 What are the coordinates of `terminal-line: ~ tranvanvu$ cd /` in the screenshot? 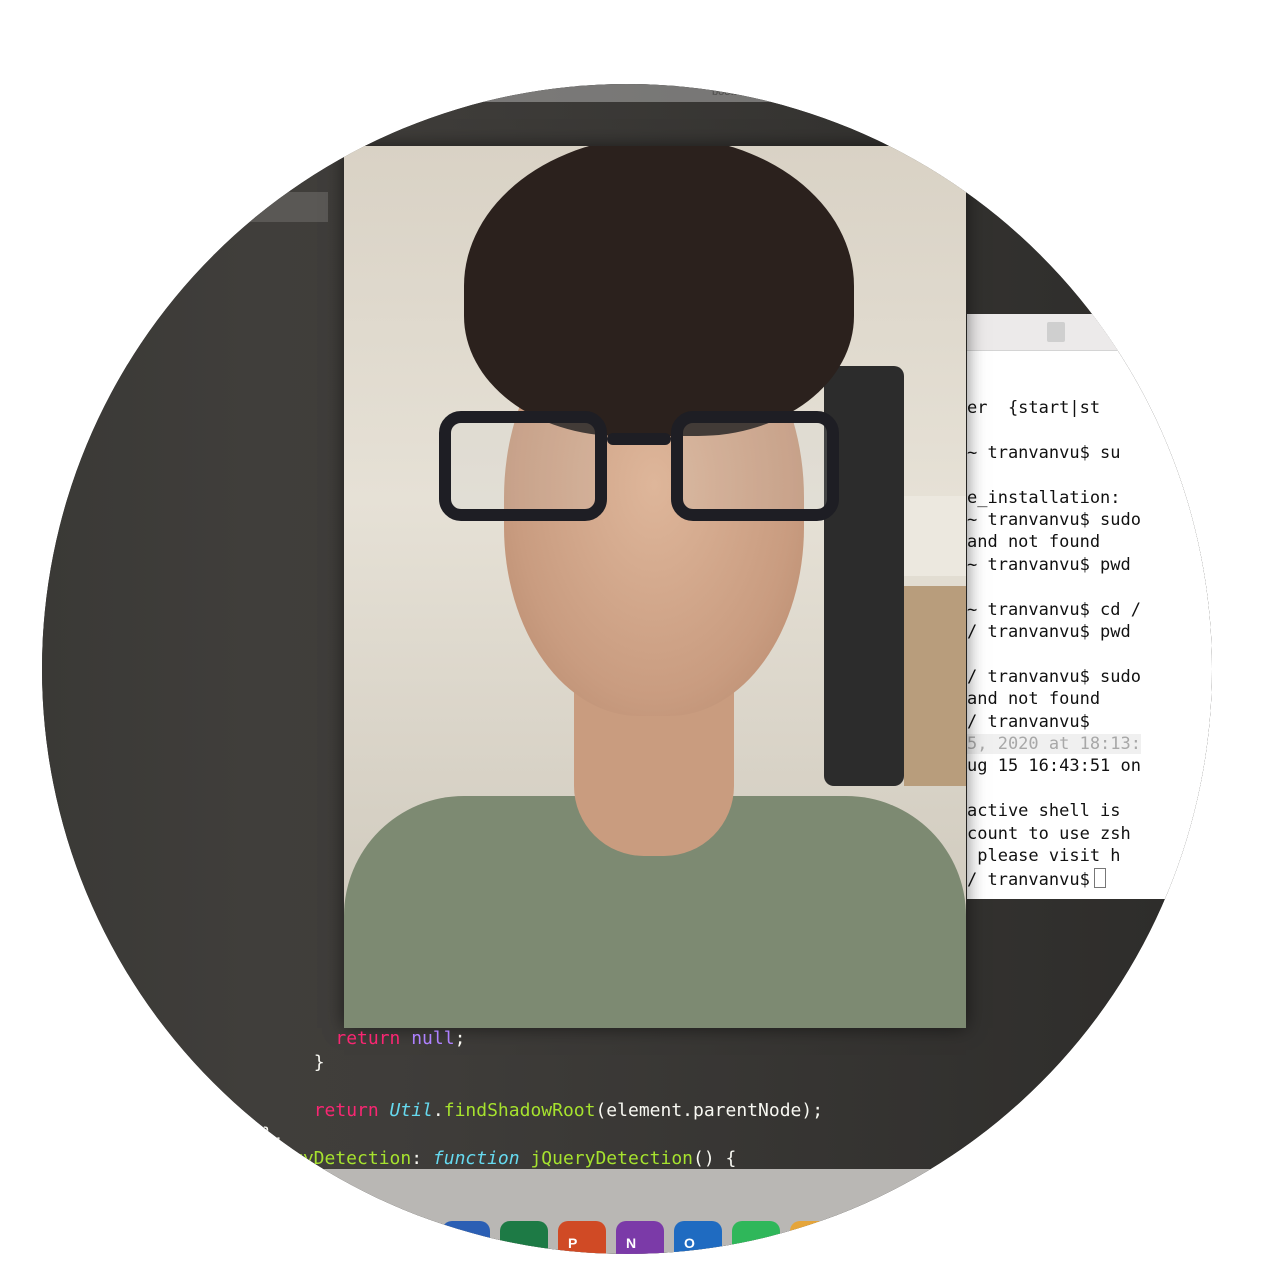 It's located at (1054, 609).